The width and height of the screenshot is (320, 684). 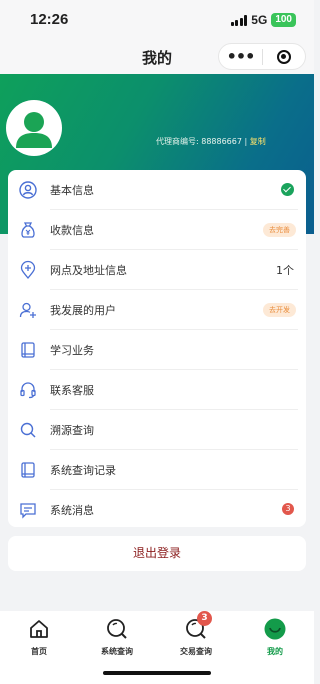 I want to click on agent-info: 代理商编号: 88886667 | 复制, so click(x=211, y=141).